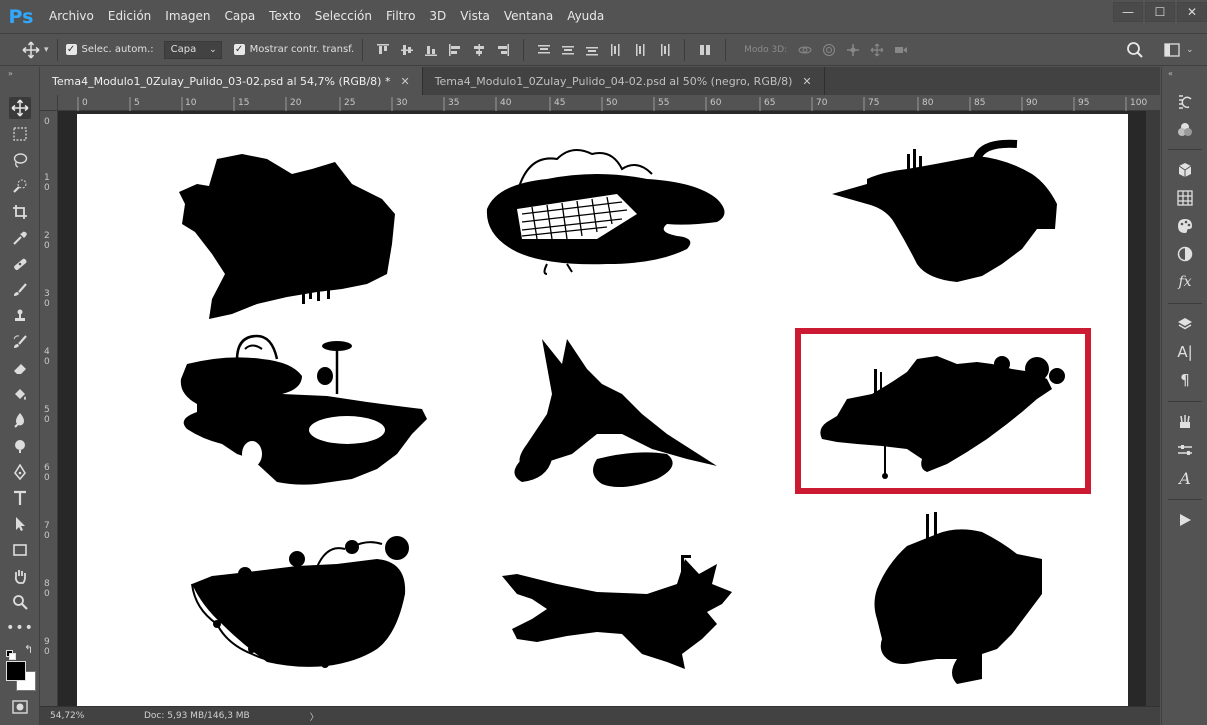 This screenshot has height=725, width=1207. What do you see at coordinates (192, 49) in the screenshot?
I see `auto-select-dropdown: Capa ⌄` at bounding box center [192, 49].